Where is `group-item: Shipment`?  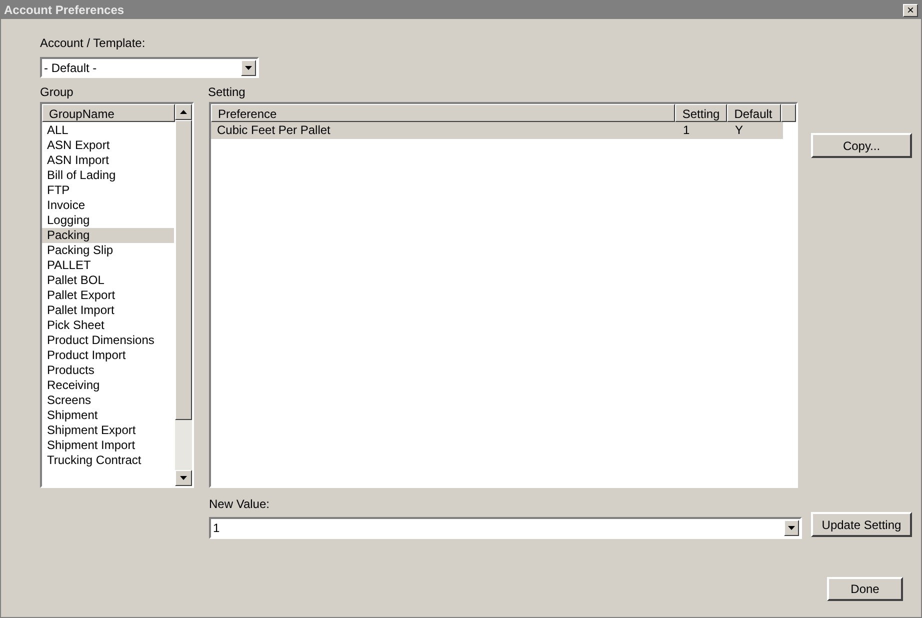
group-item: Shipment is located at coordinates (108, 415).